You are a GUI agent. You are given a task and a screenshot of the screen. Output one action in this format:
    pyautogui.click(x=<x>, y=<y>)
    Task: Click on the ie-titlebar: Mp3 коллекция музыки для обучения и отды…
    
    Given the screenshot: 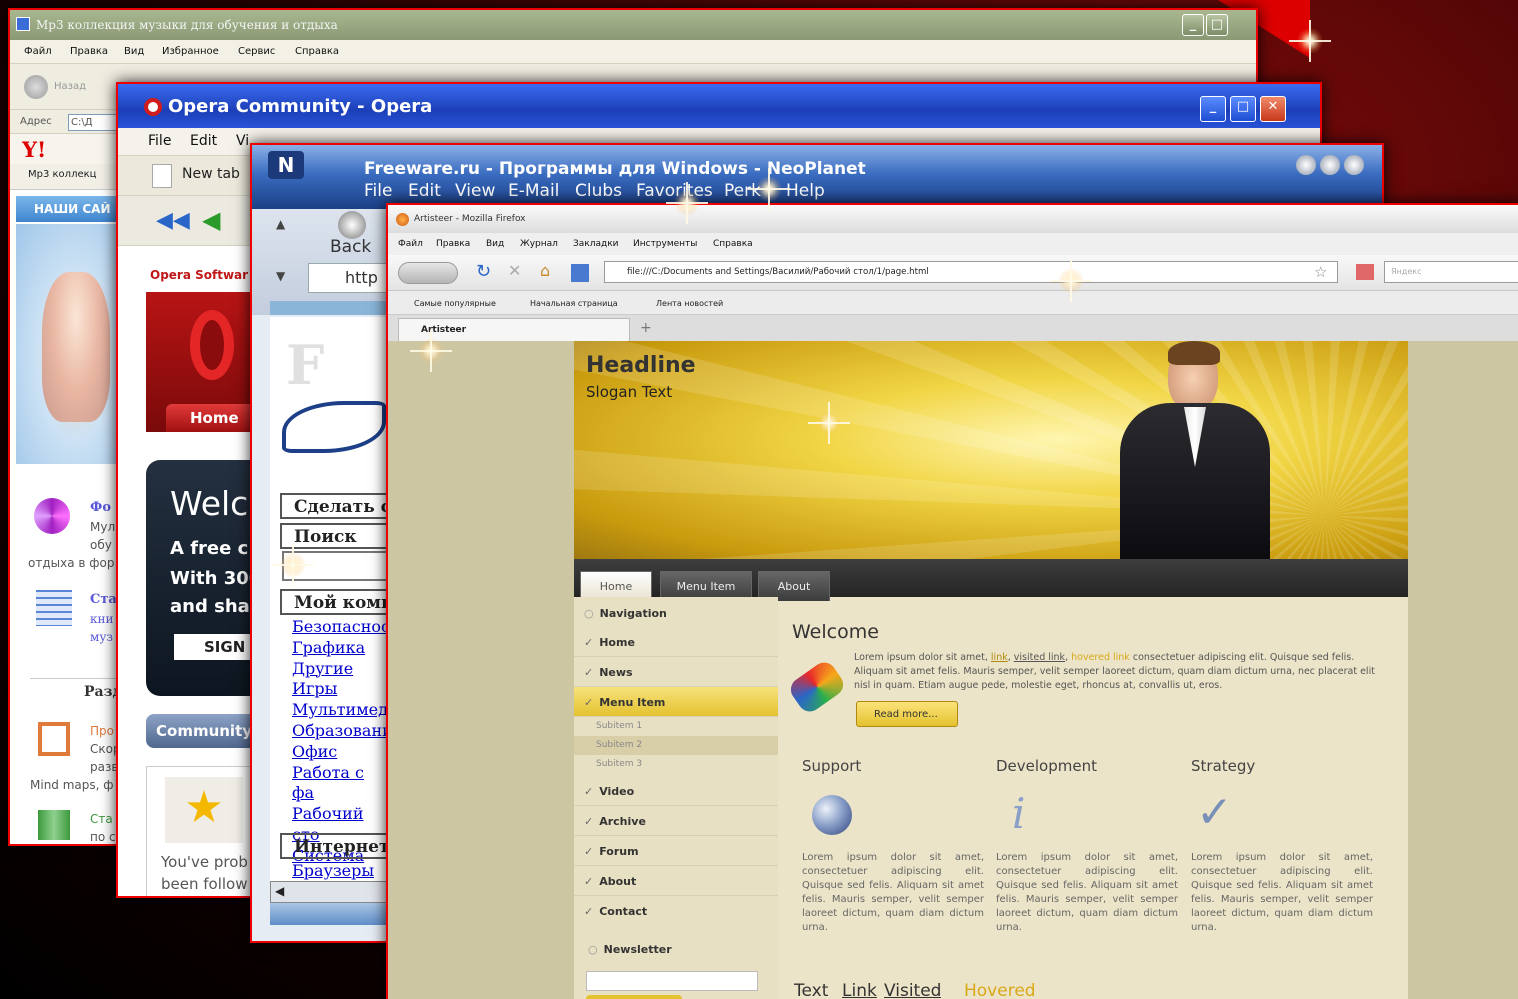 What is the action you would take?
    pyautogui.click(x=633, y=25)
    